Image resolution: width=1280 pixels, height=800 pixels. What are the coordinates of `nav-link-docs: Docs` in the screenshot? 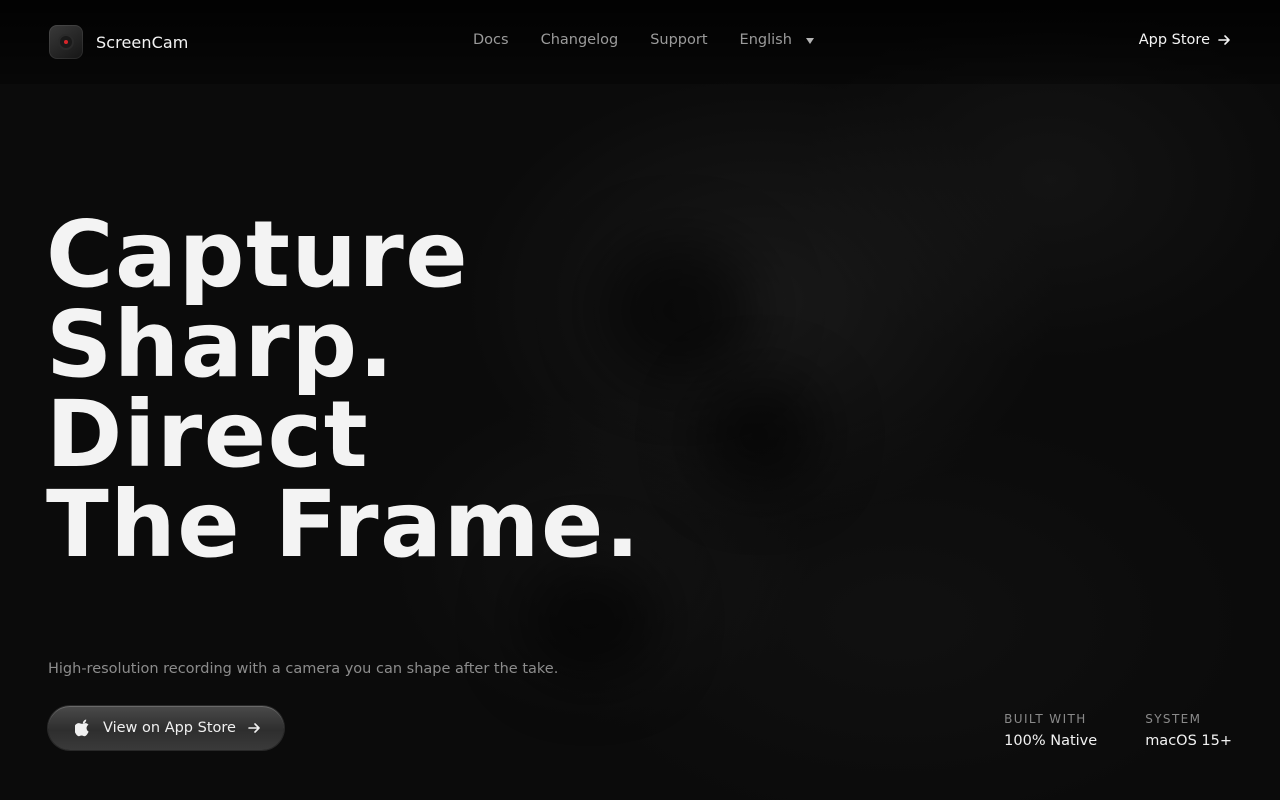 It's located at (491, 40).